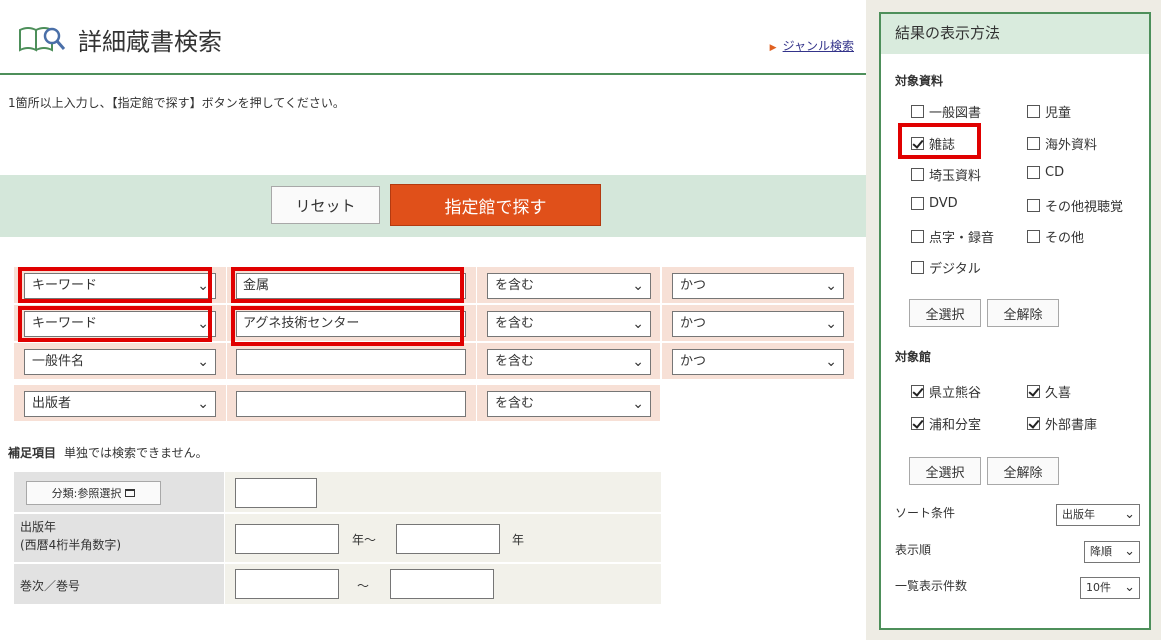 This screenshot has width=1161, height=640. Describe the element at coordinates (955, 176) in the screenshot. I see `checkbox-label: 埼玉資料` at that location.